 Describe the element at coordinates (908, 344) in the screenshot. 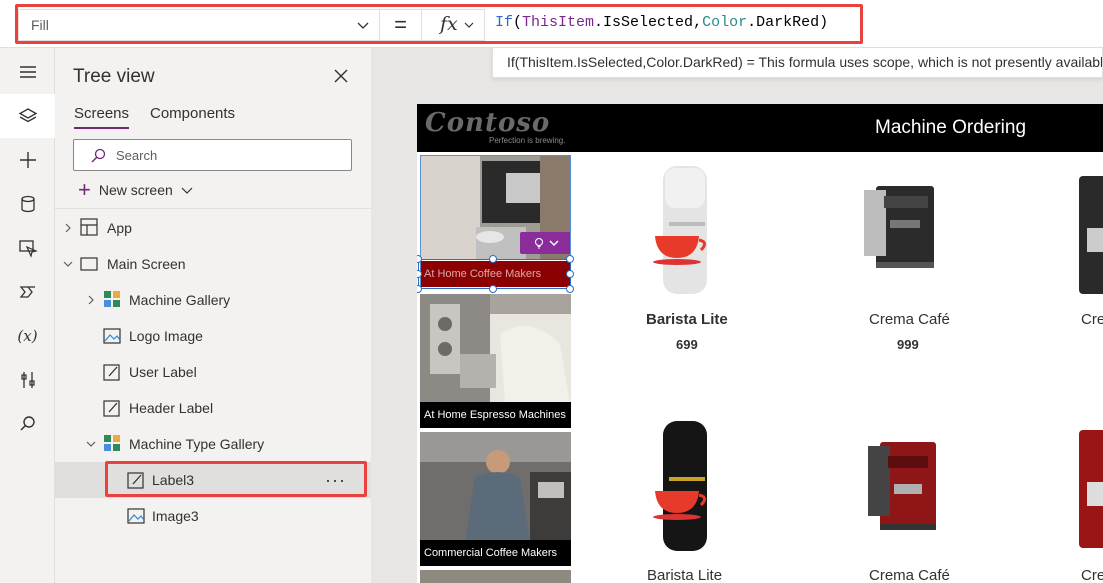

I see `product-price: 999` at that location.